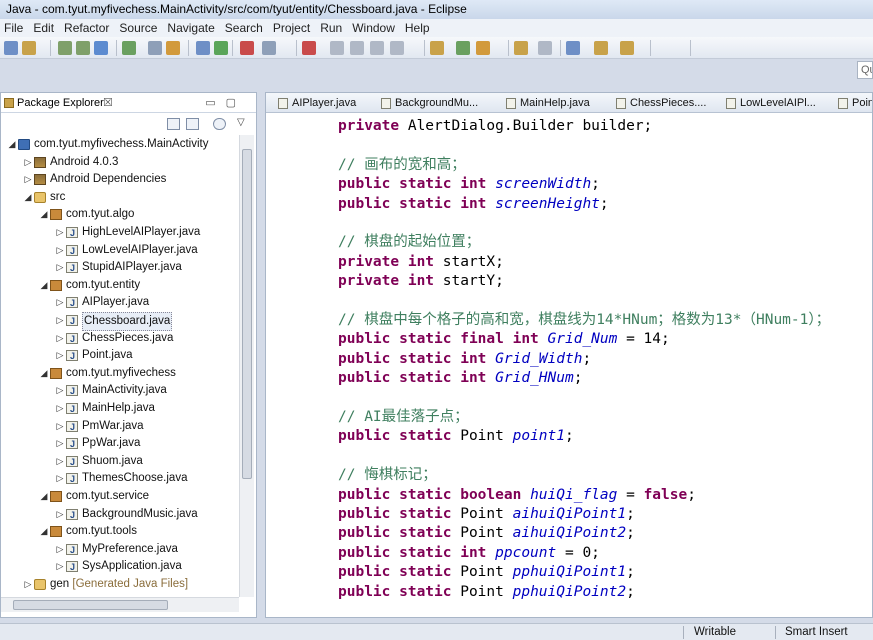  Describe the element at coordinates (553, 103) in the screenshot. I see `editor-tab: MainHelp.java` at that location.